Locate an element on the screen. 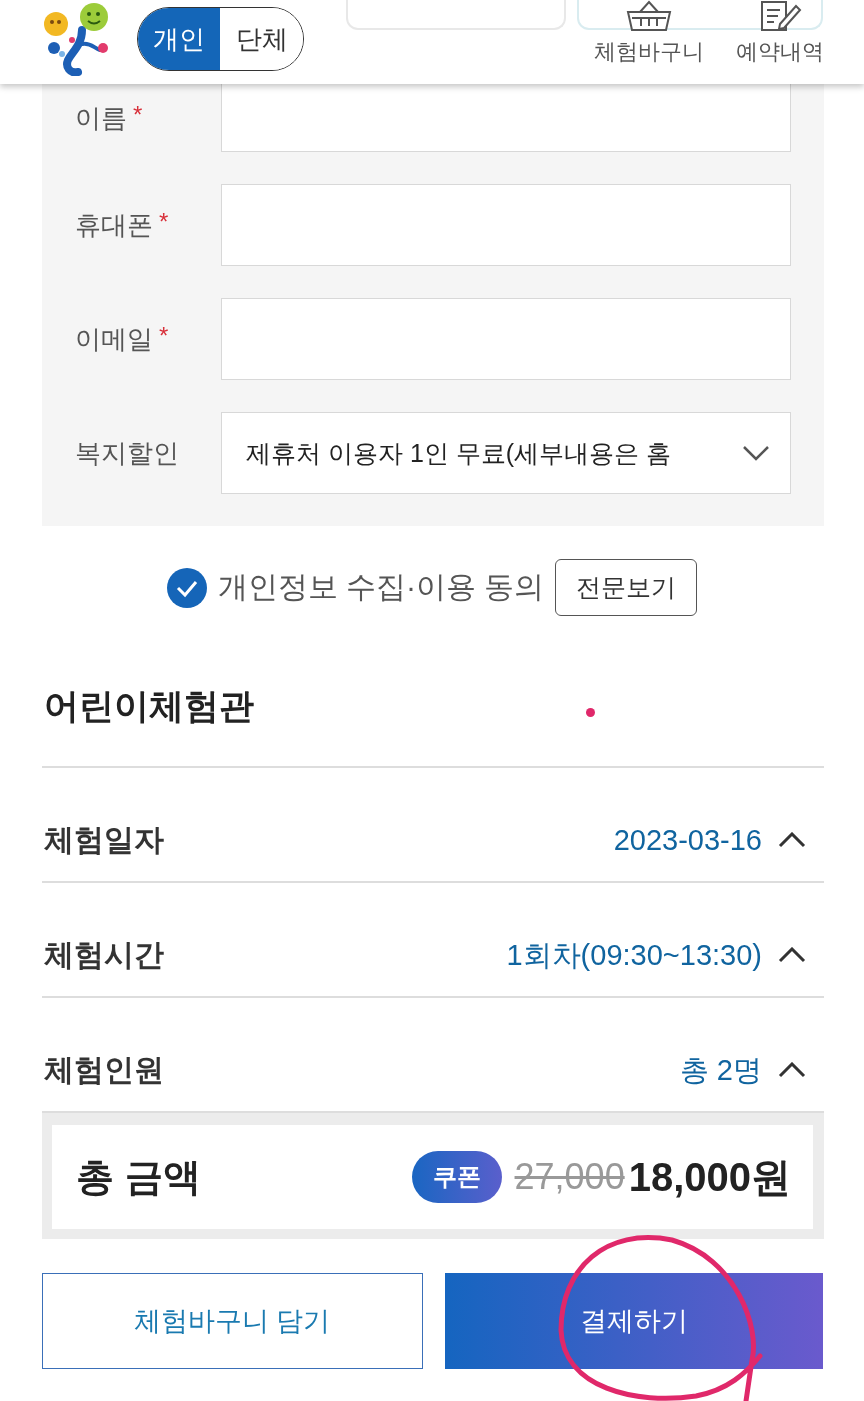 The height and width of the screenshot is (1401, 864). consent-label: 개인정보 수집·이용 동의 is located at coordinates (381, 587).